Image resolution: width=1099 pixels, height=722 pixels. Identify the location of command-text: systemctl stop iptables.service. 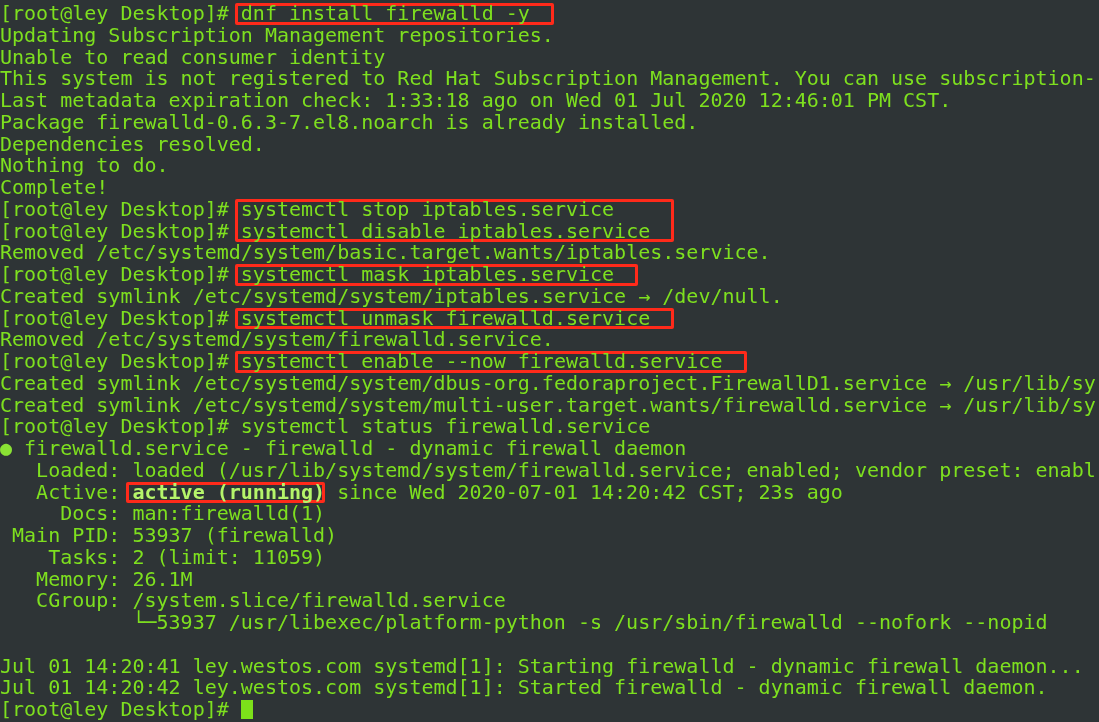
(428, 209).